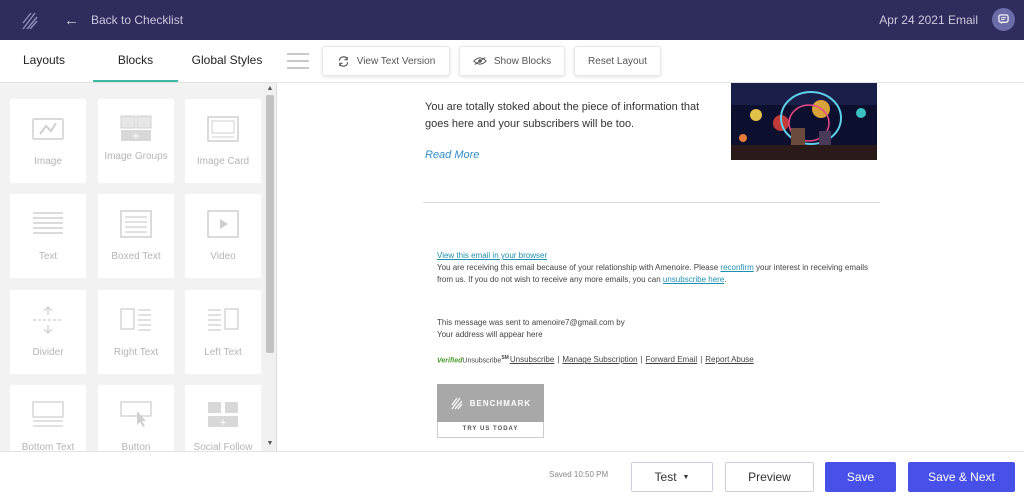  I want to click on menu-icon, so click(298, 61).